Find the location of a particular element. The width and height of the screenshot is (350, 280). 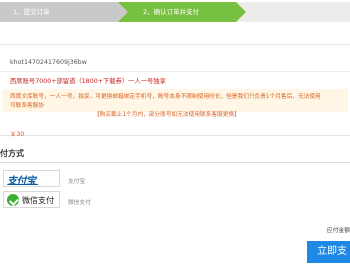

step-confirm-pay: 2、确认订单并支付 is located at coordinates (182, 12).